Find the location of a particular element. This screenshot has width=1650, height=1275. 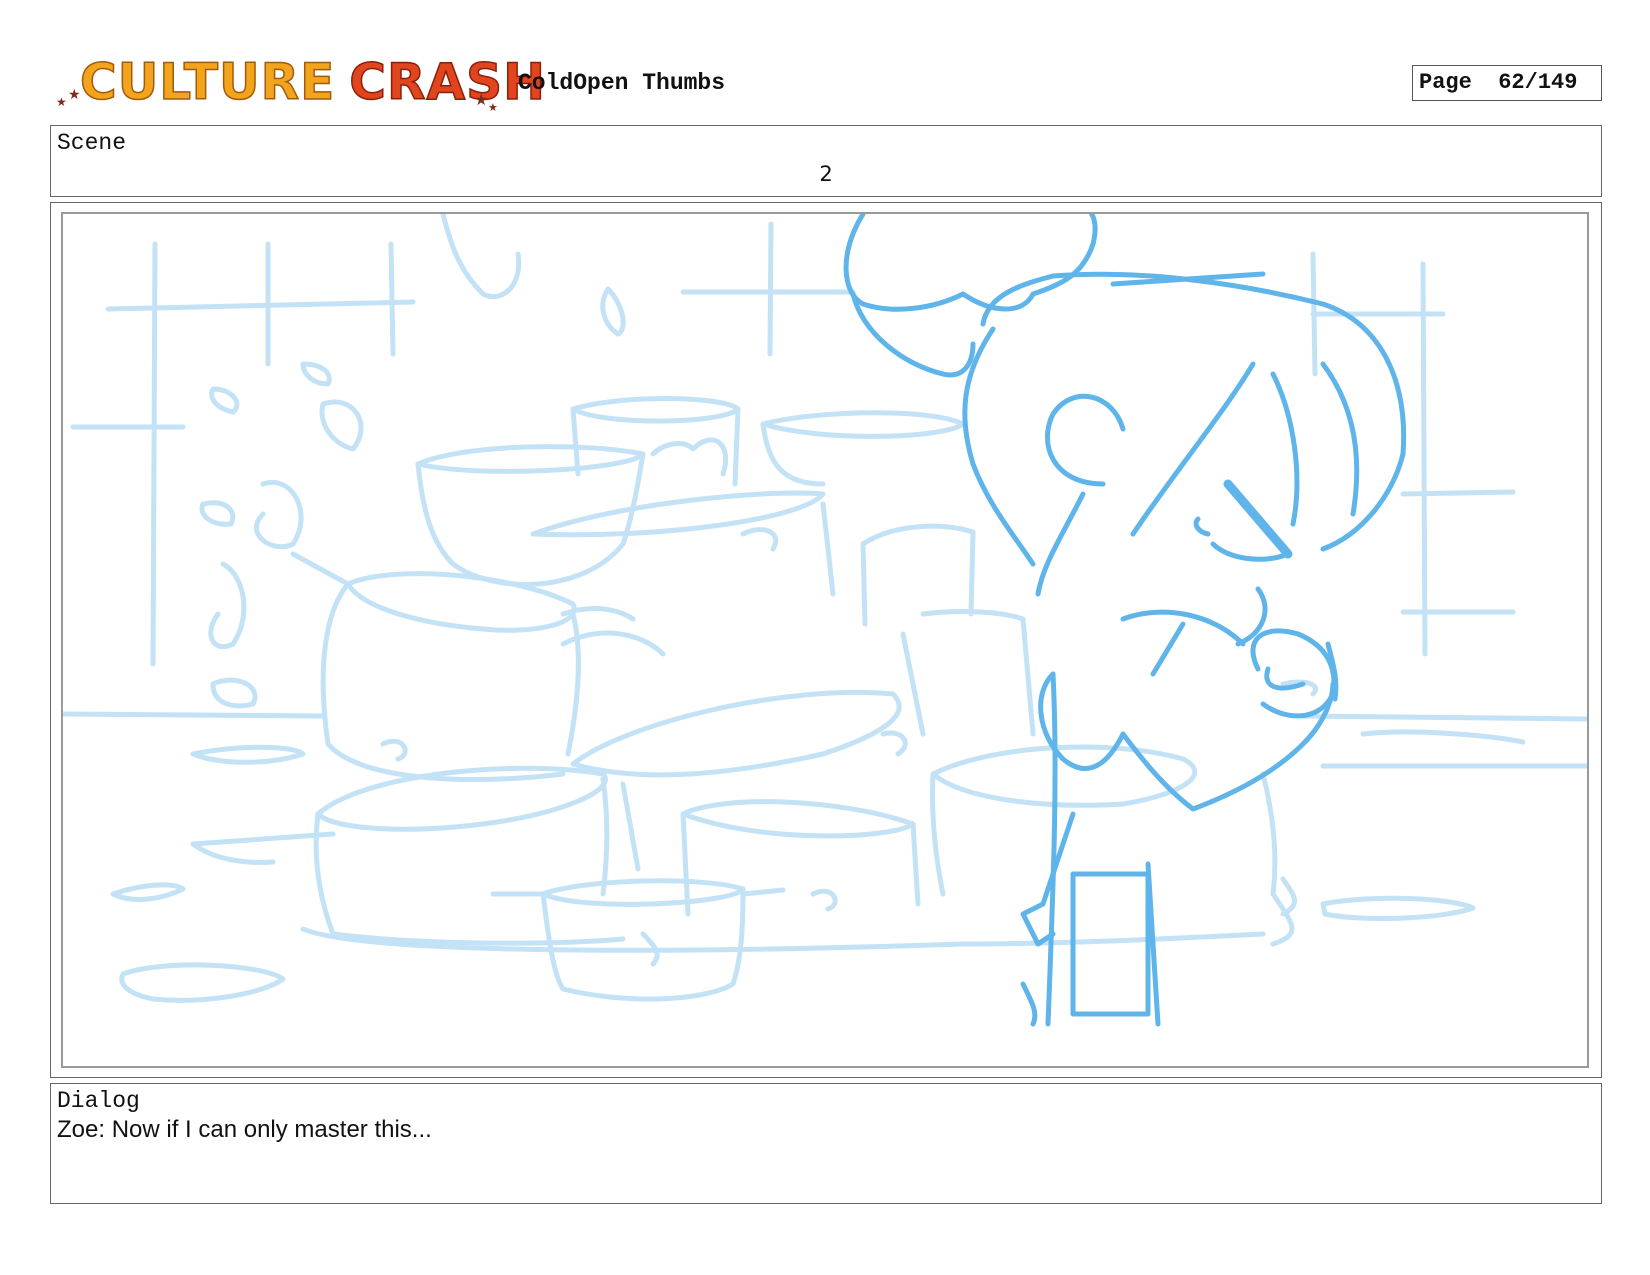

logo-word-crash: CRASH is located at coordinates (447, 82).